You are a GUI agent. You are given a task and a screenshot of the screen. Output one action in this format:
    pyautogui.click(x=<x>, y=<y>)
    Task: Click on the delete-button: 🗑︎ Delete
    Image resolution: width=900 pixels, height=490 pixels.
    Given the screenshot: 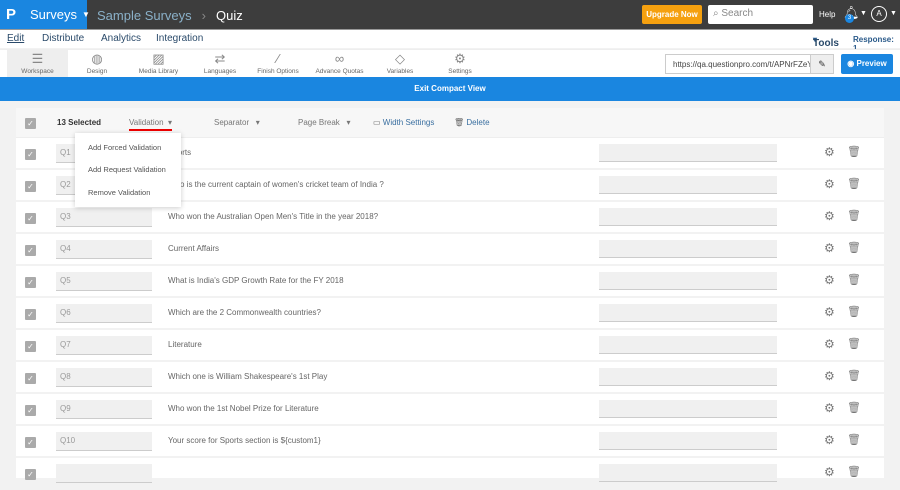 What is the action you would take?
    pyautogui.click(x=472, y=122)
    